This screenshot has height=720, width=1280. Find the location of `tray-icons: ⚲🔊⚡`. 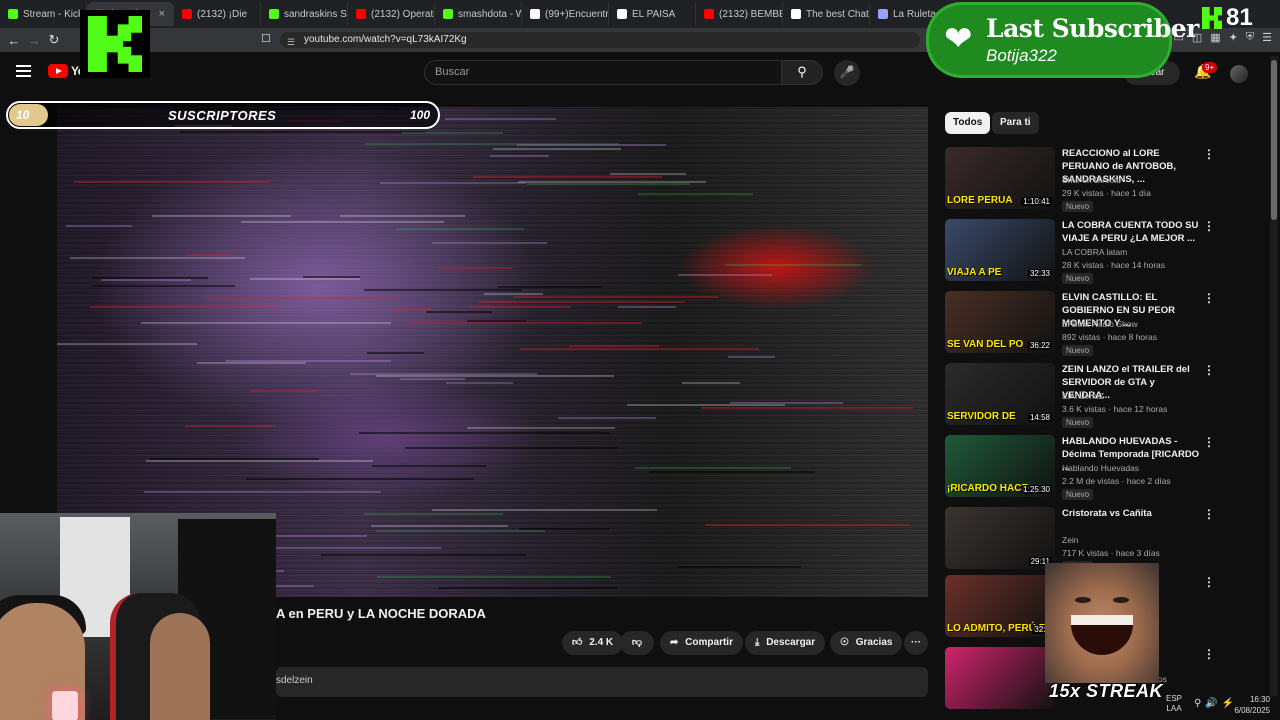

tray-icons: ⚲🔊⚡ is located at coordinates (1216, 703).